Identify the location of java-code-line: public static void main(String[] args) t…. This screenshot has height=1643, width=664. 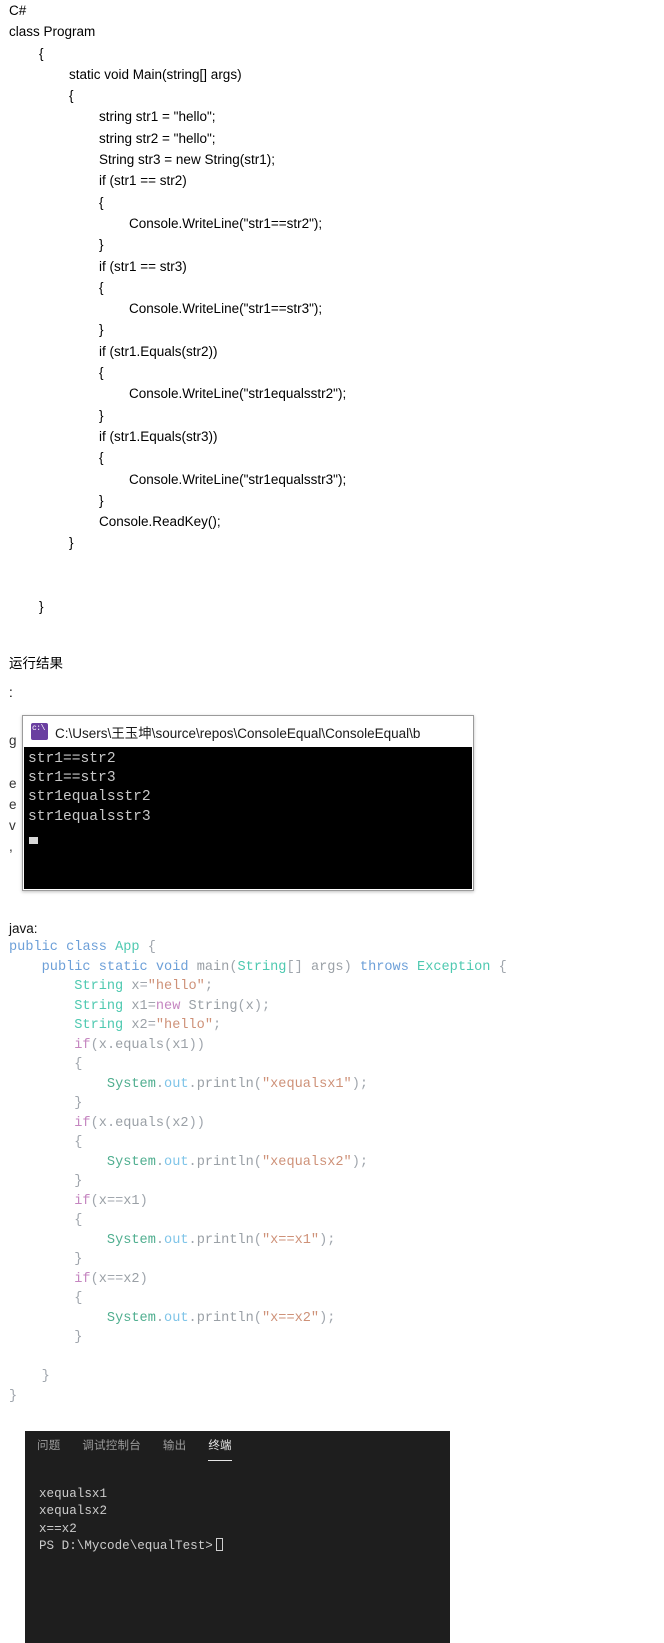
(336, 968).